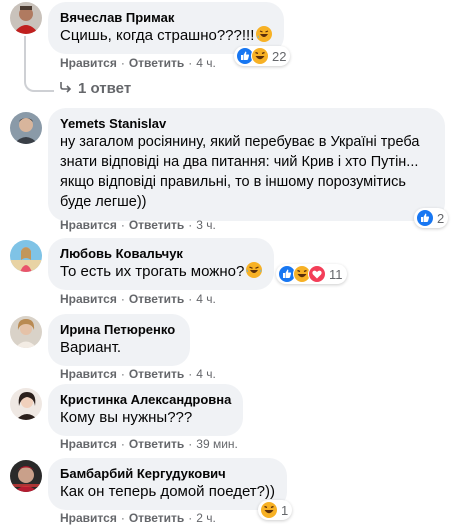 This screenshot has width=454, height=528. What do you see at coordinates (441, 218) in the screenshot?
I see `reaction-count: 2` at bounding box center [441, 218].